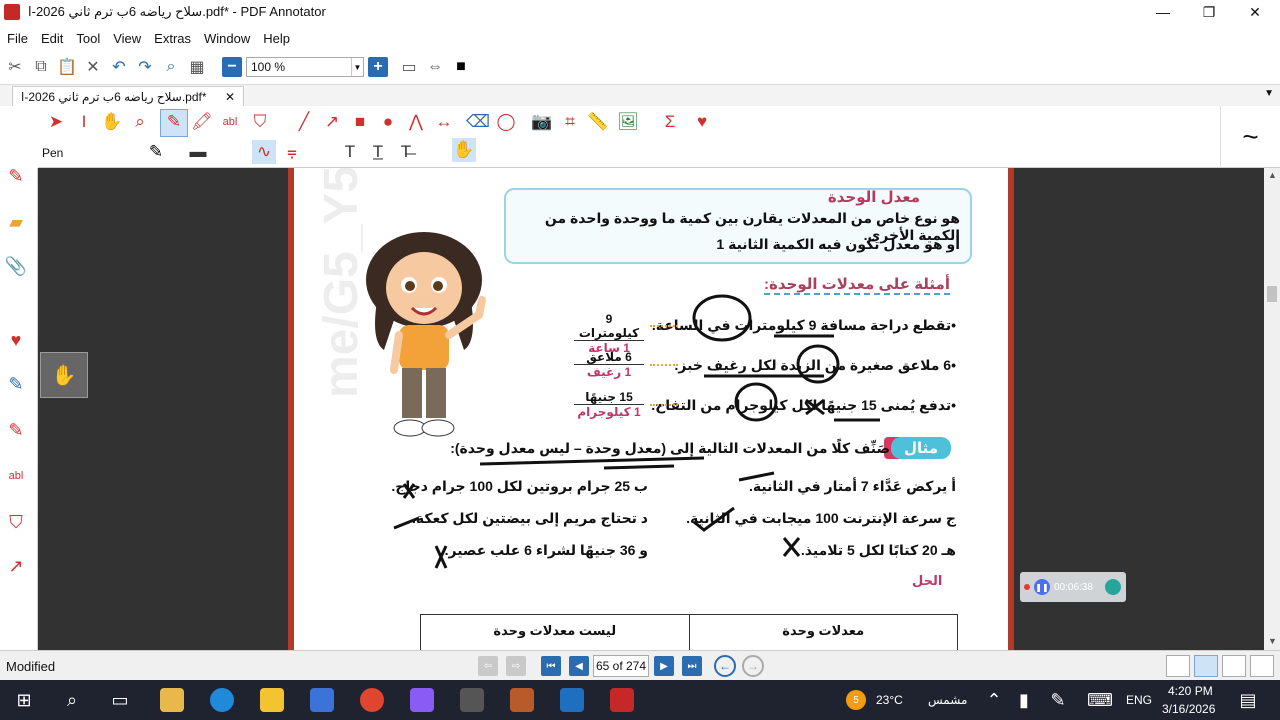 Image resolution: width=1280 pixels, height=720 pixels. What do you see at coordinates (64, 375) in the screenshot?
I see `favorite-hand-icon: ✋` at bounding box center [64, 375].